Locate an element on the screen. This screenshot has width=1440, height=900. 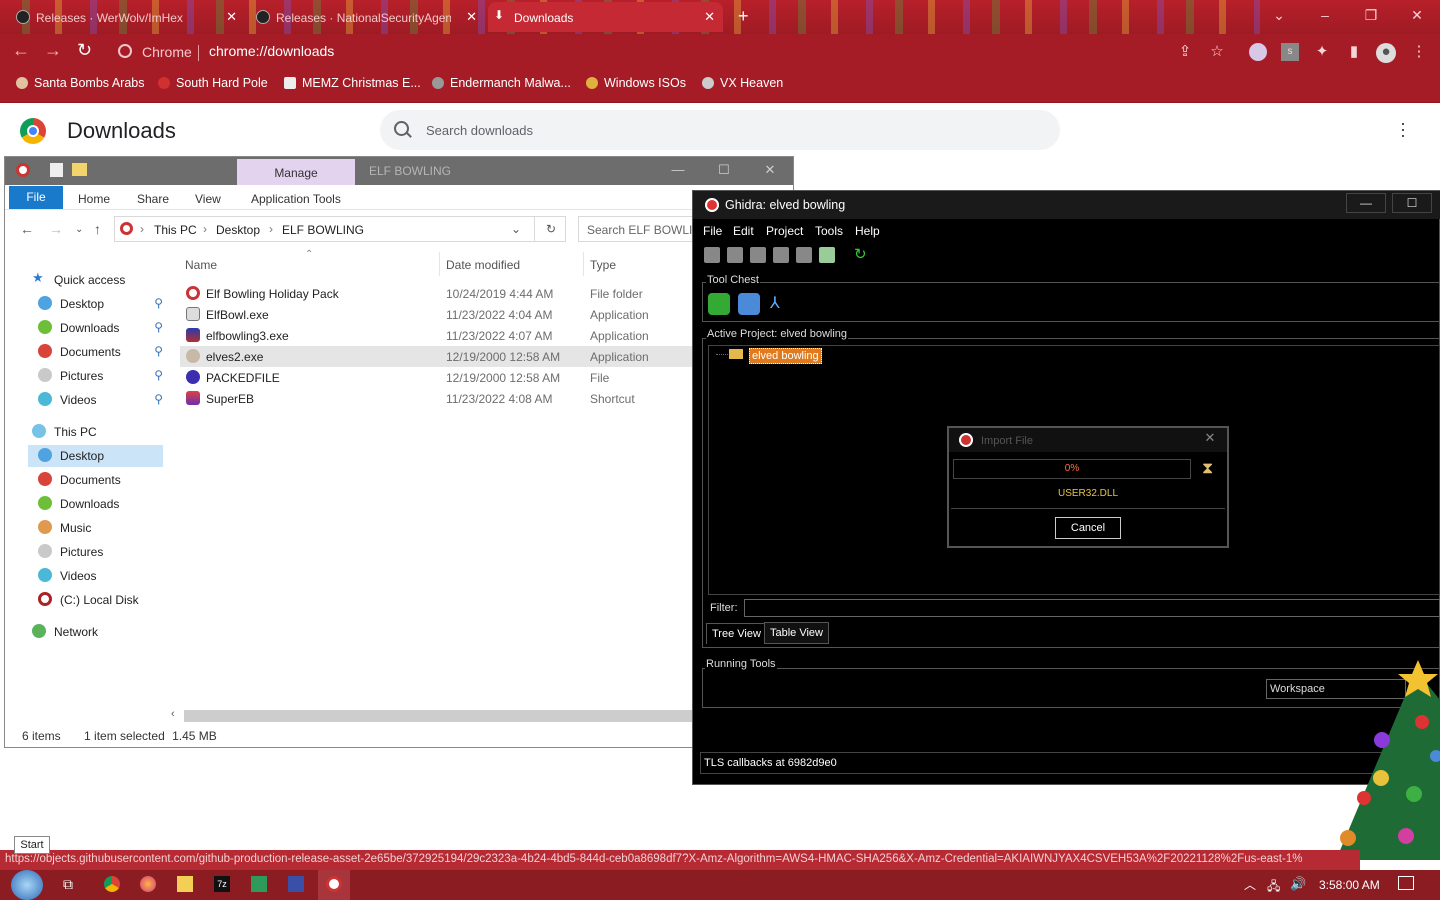
ribbon-tab-view: View is located at coordinates (208, 199).